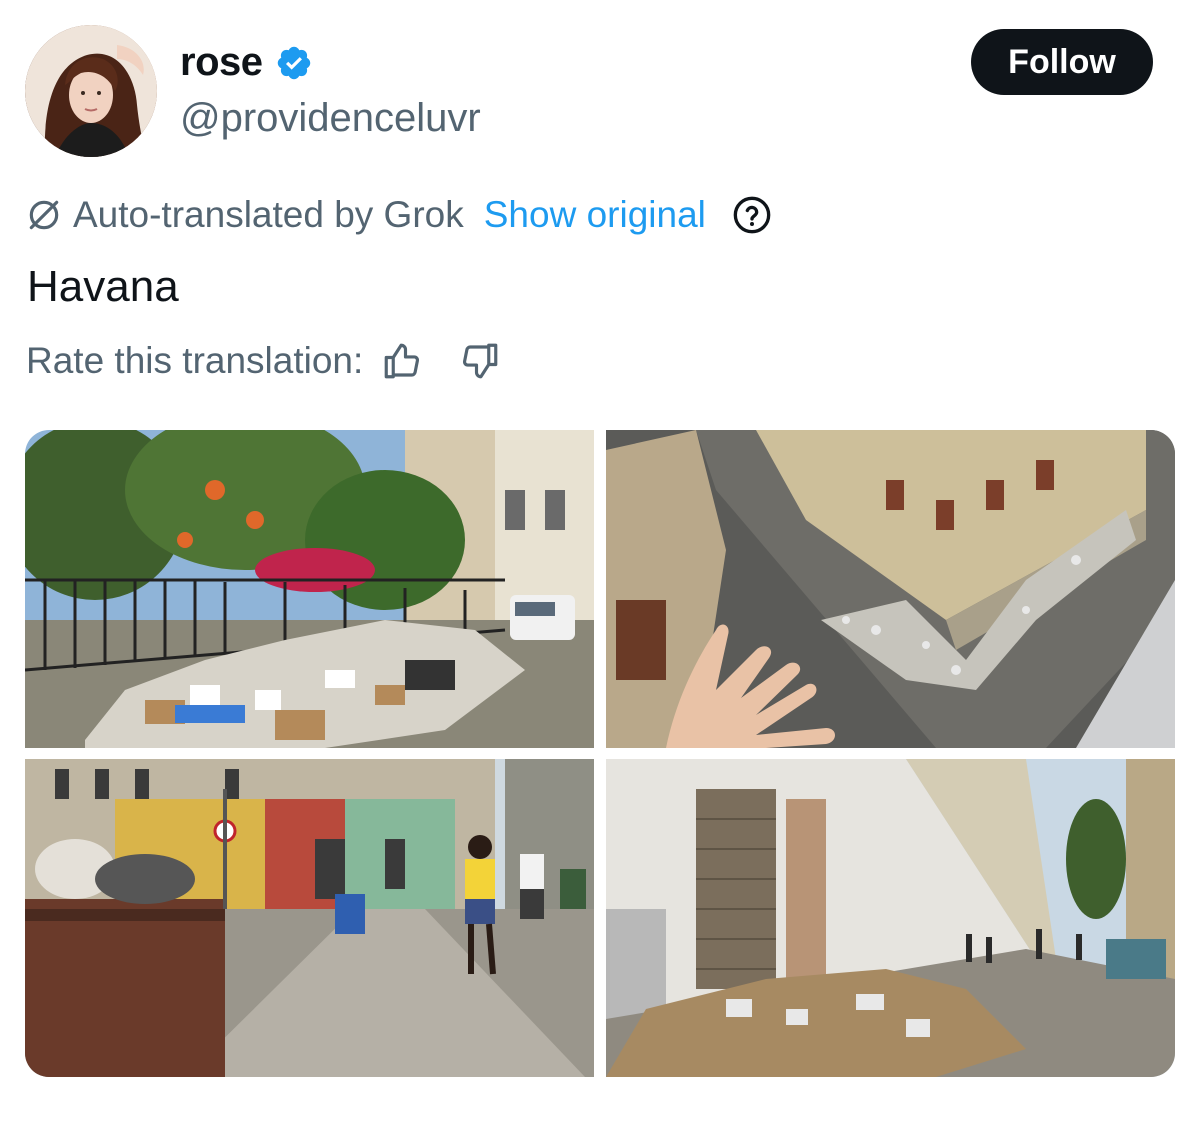 The image size is (1200, 1133). I want to click on tweet-text: Havana, so click(103, 286).